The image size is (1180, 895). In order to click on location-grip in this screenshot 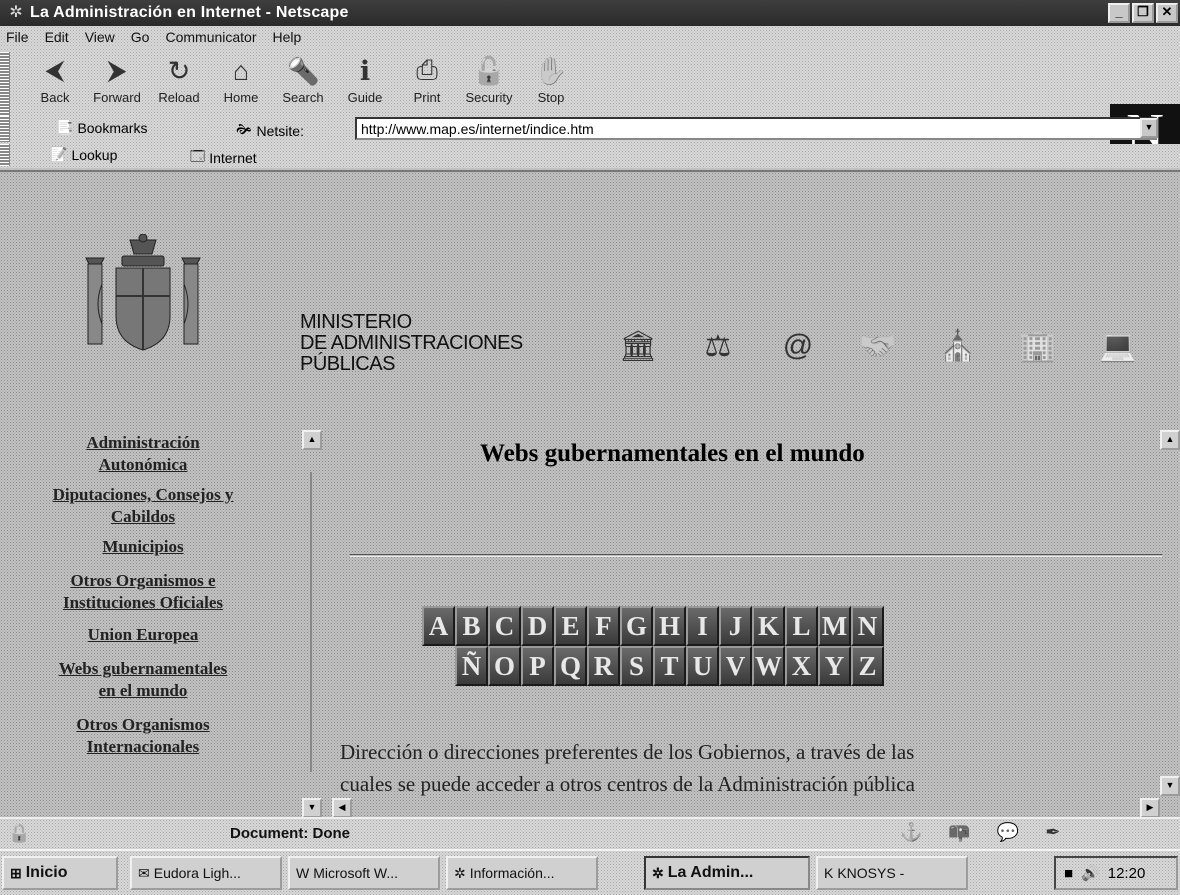, I will do `click(5, 129)`.